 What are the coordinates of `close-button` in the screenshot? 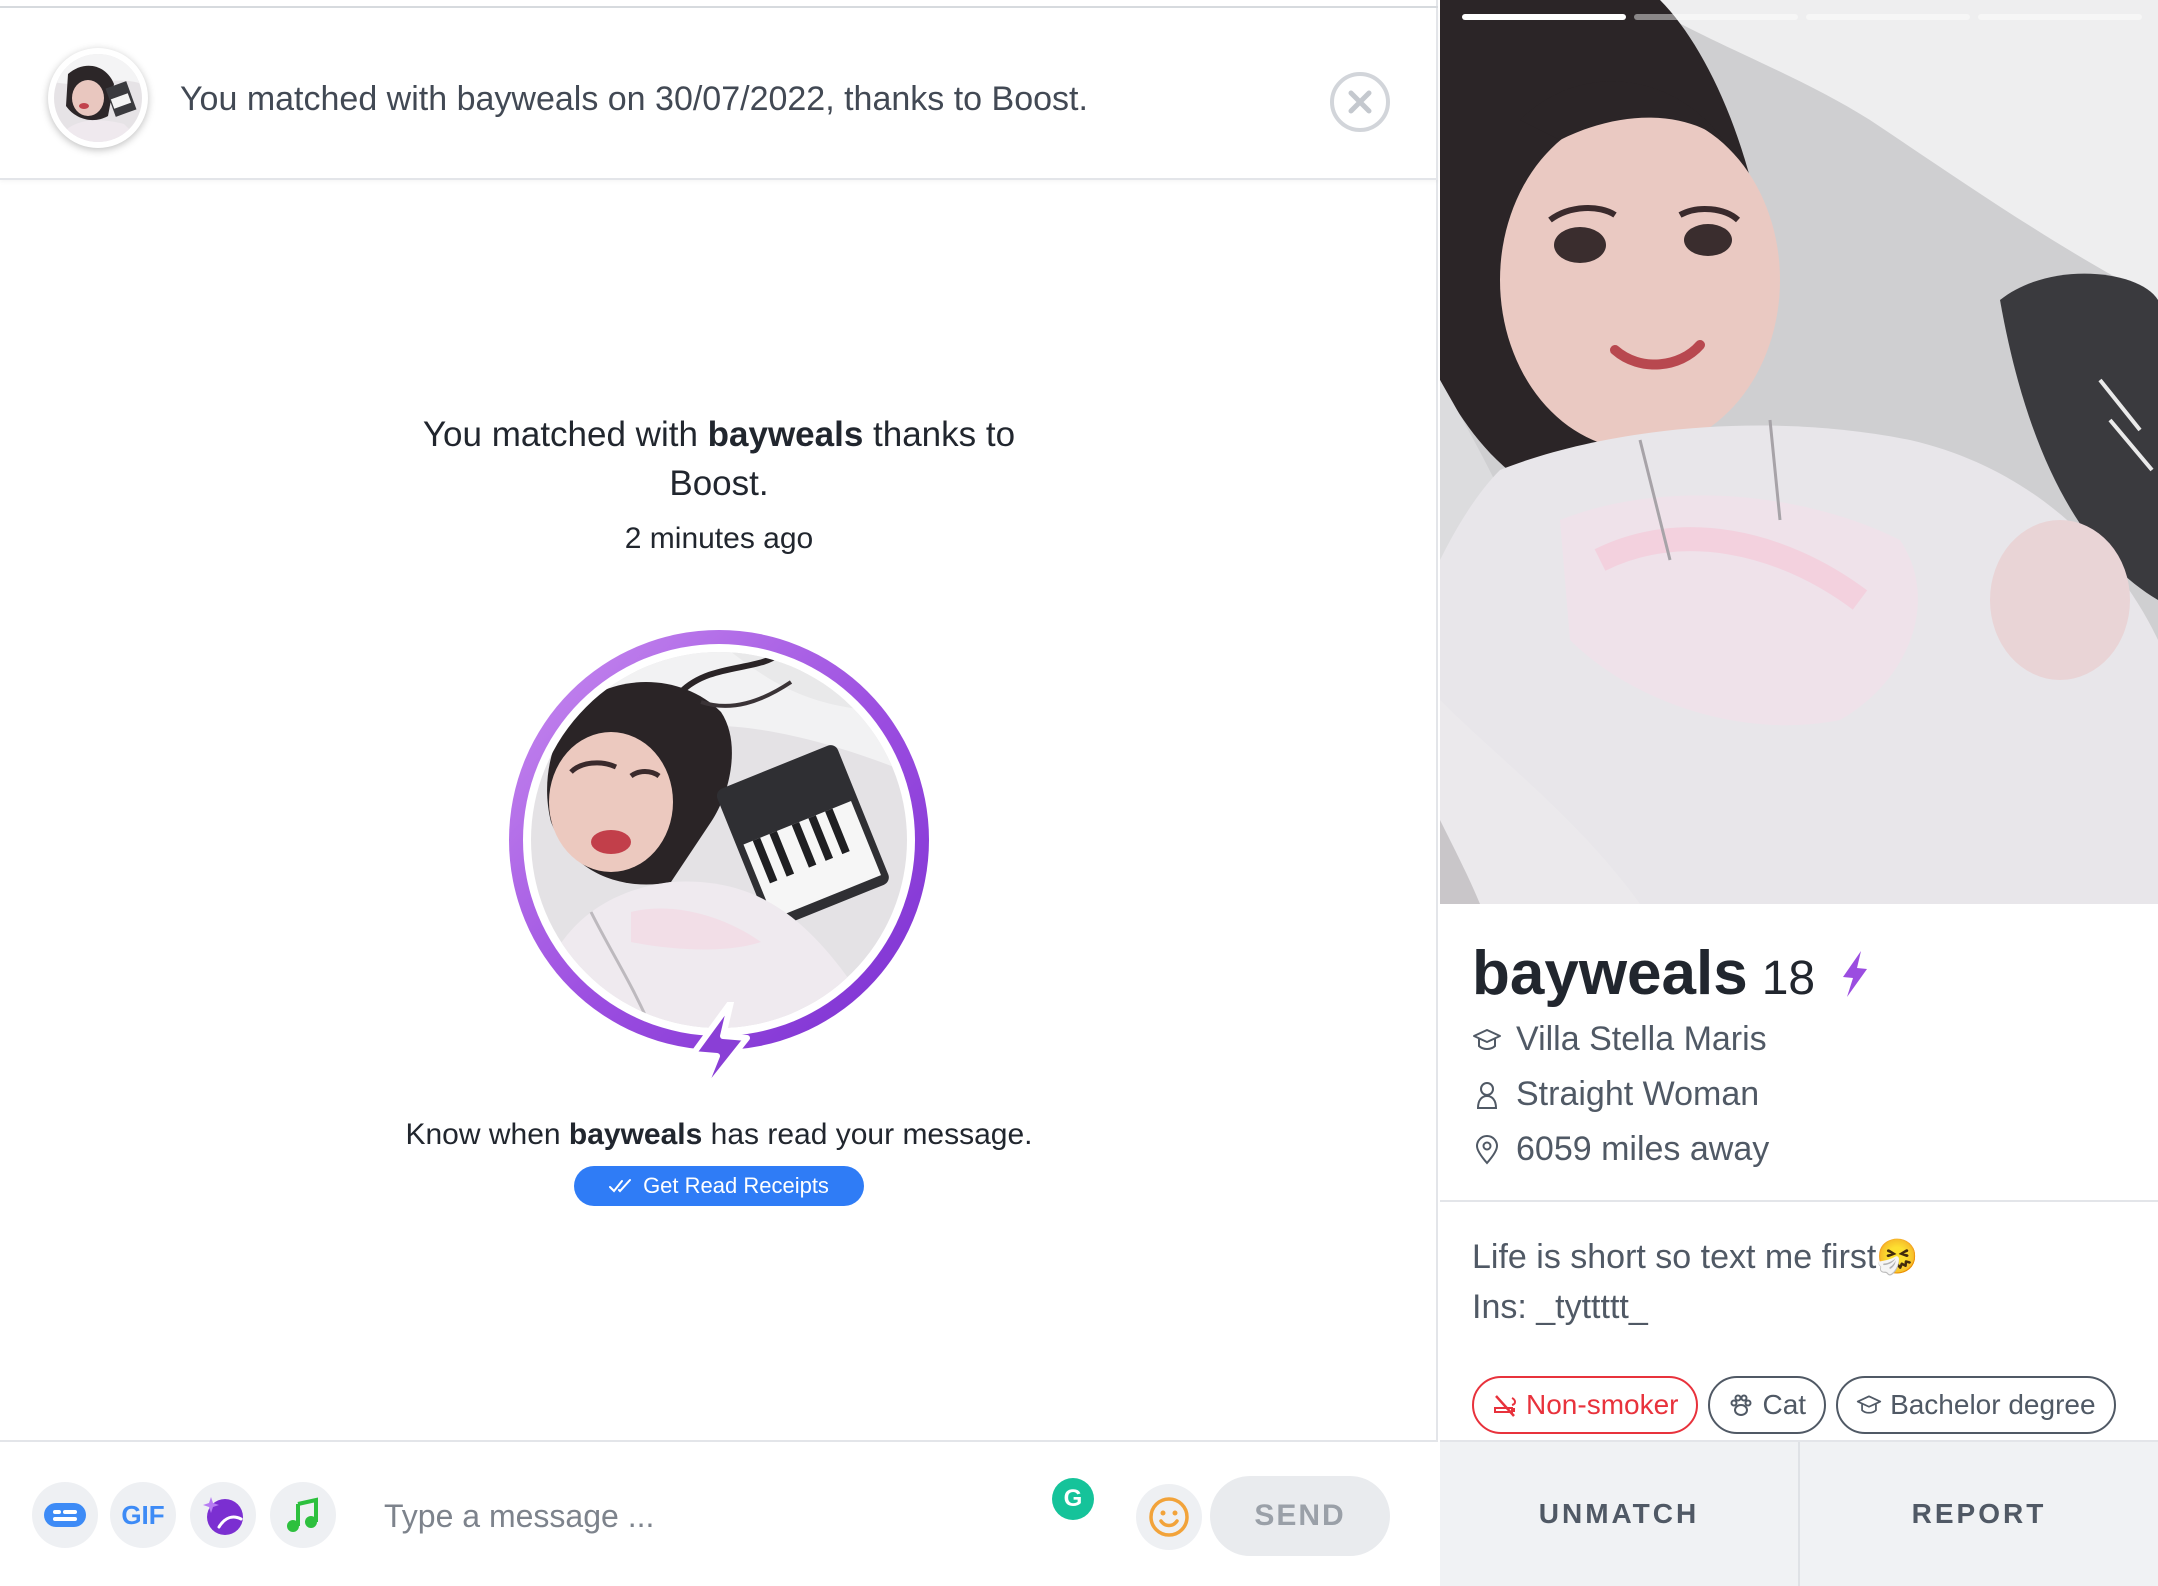 It's located at (1360, 102).